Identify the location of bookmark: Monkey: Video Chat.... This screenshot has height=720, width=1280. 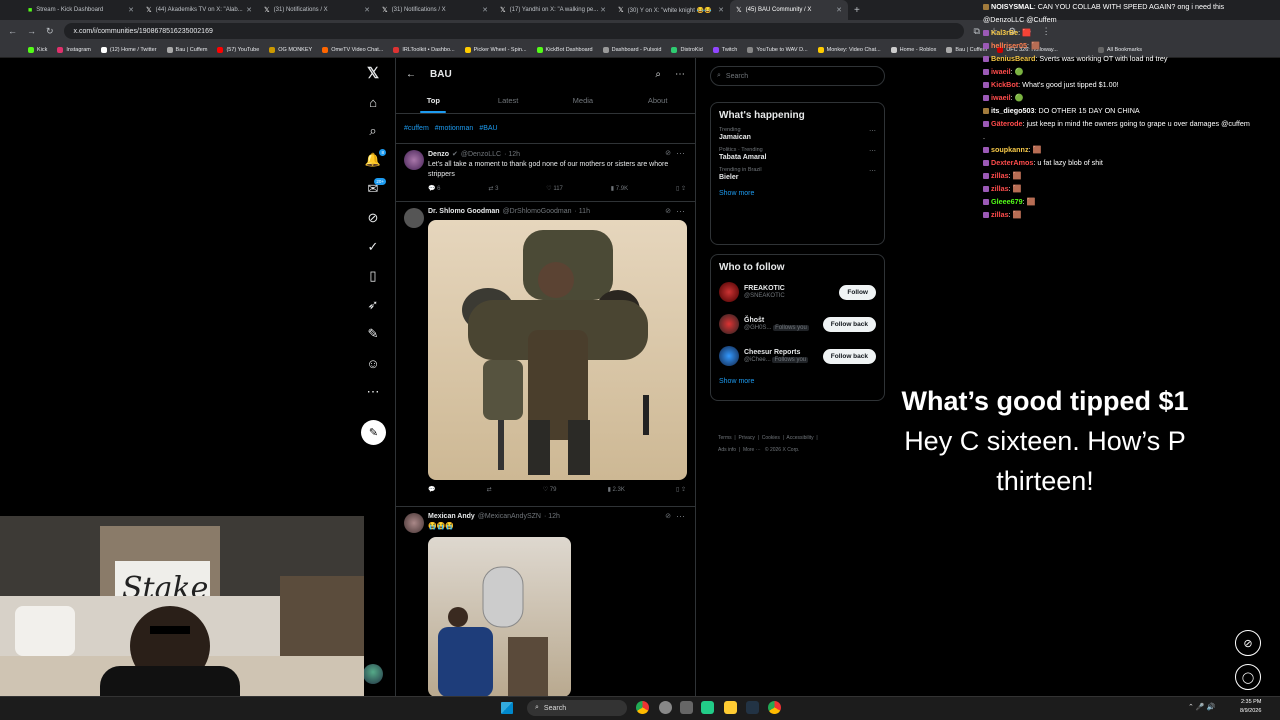
(849, 49).